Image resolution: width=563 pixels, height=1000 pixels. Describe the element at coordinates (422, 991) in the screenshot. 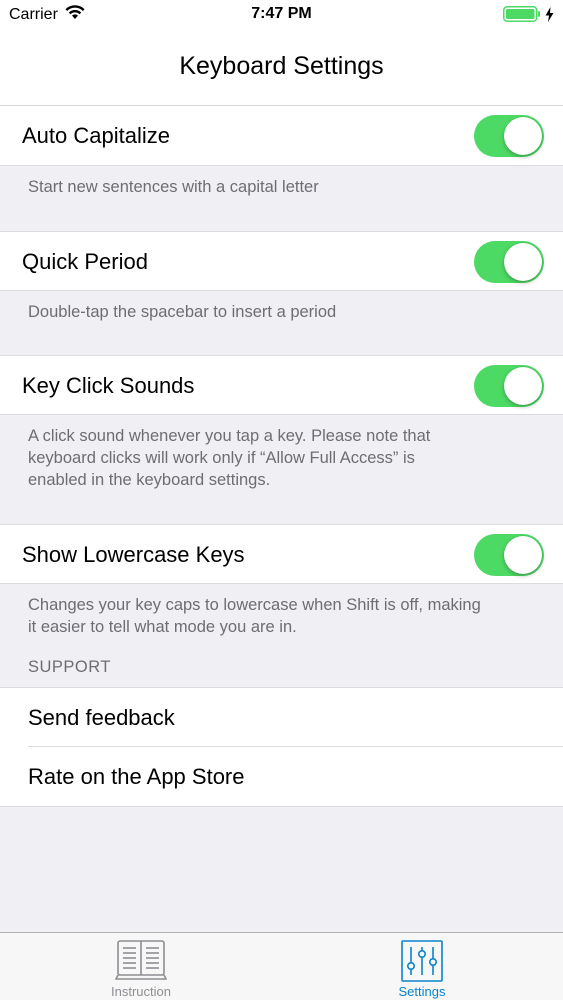

I see `tab-settings-label: Settings` at that location.